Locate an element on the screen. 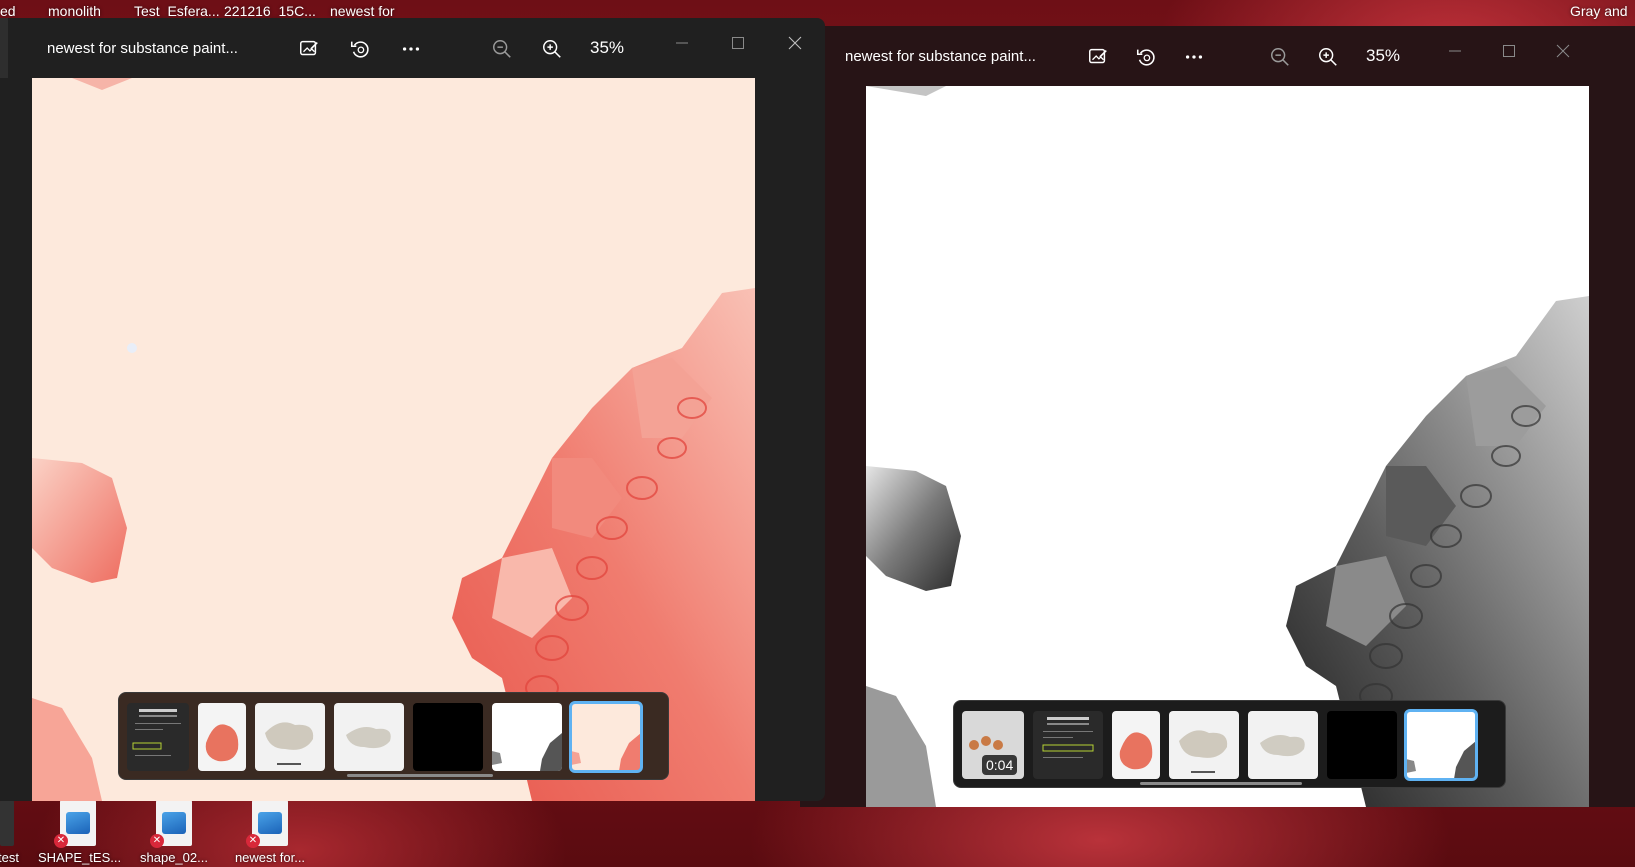  desktop-label: Gray and is located at coordinates (1599, 11).